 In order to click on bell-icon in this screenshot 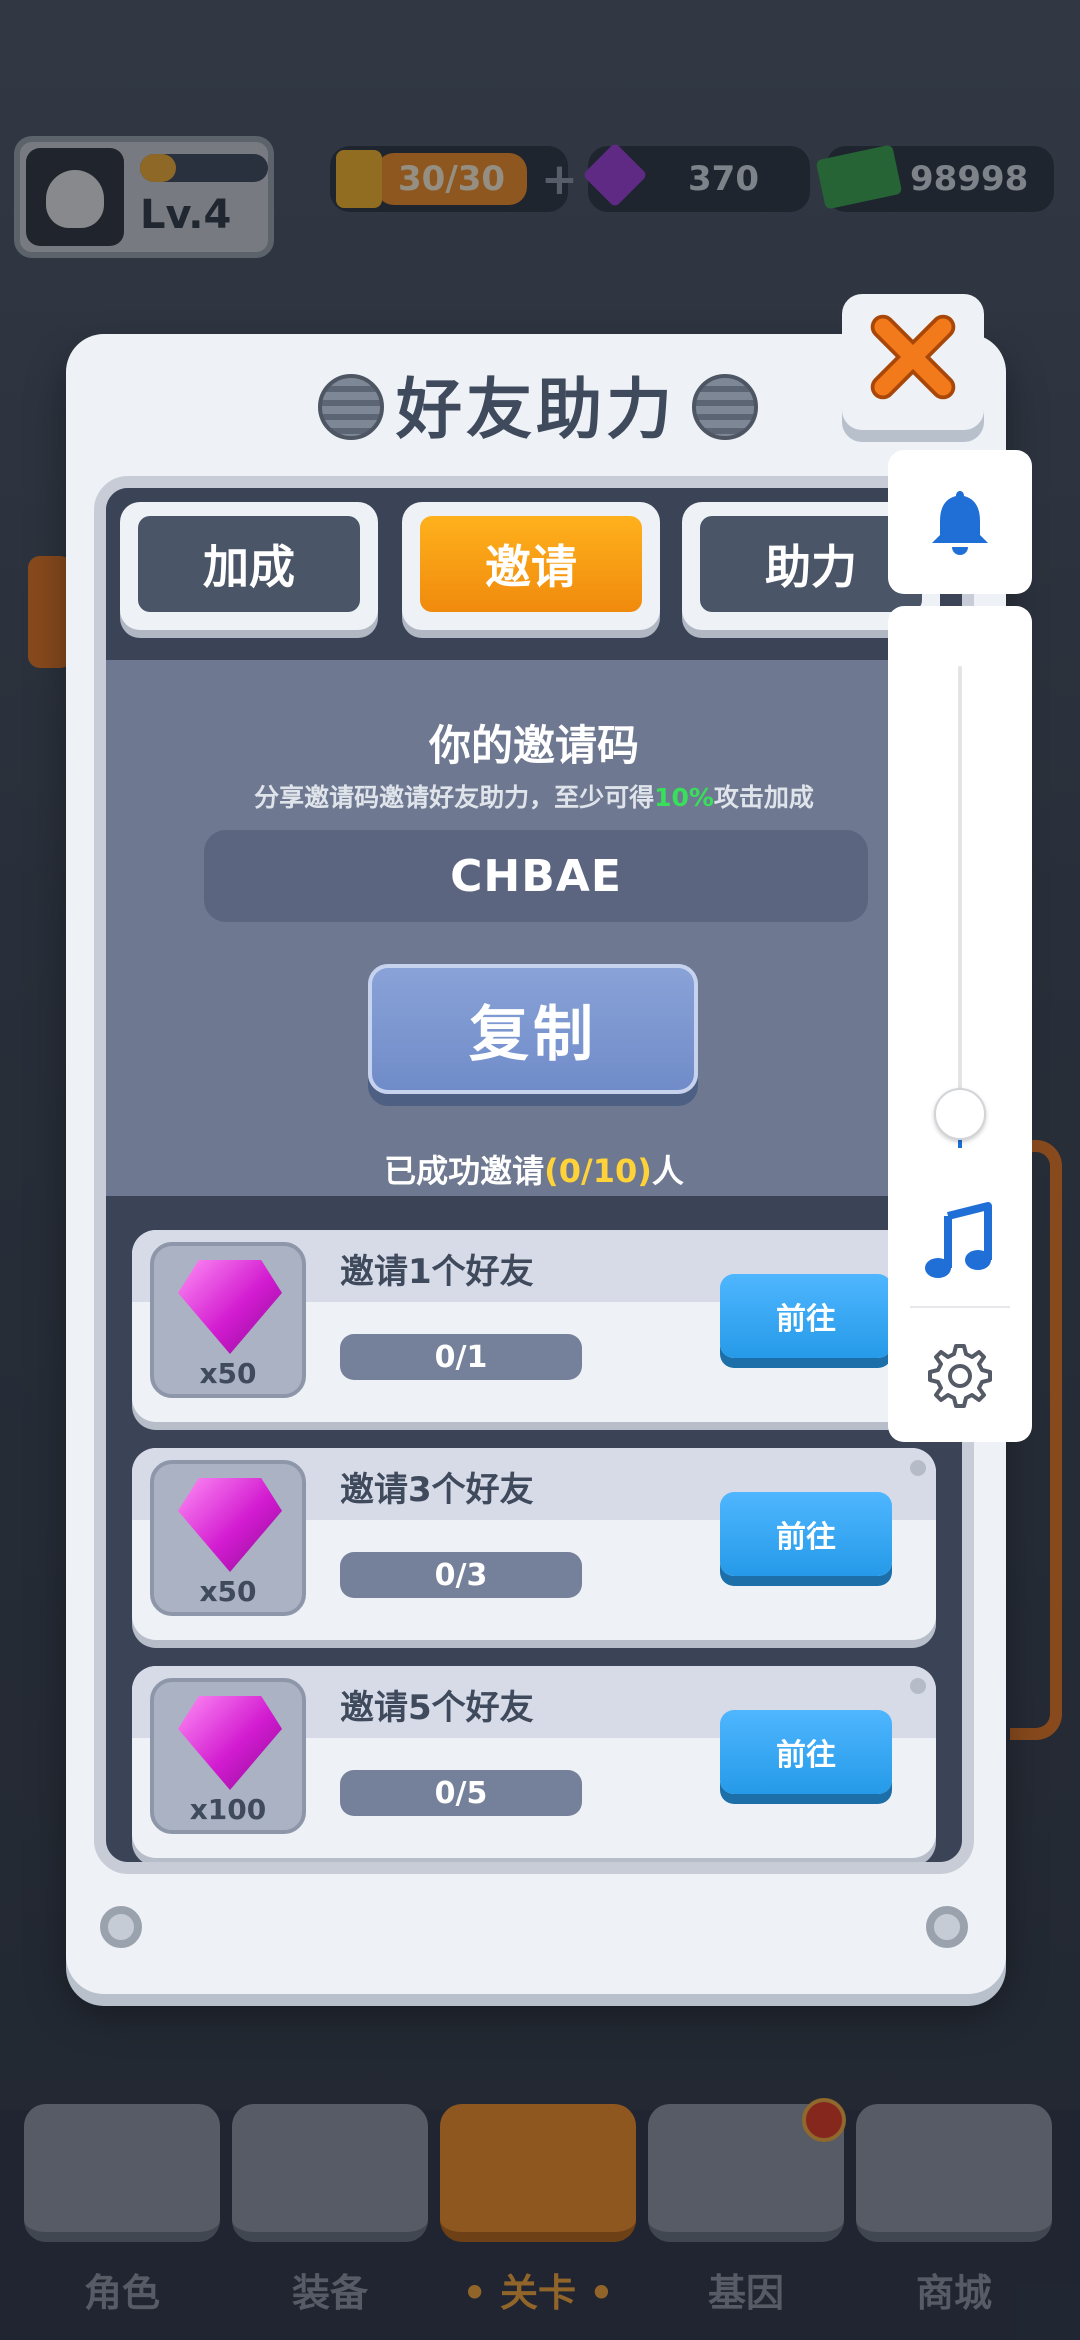, I will do `click(960, 523)`.